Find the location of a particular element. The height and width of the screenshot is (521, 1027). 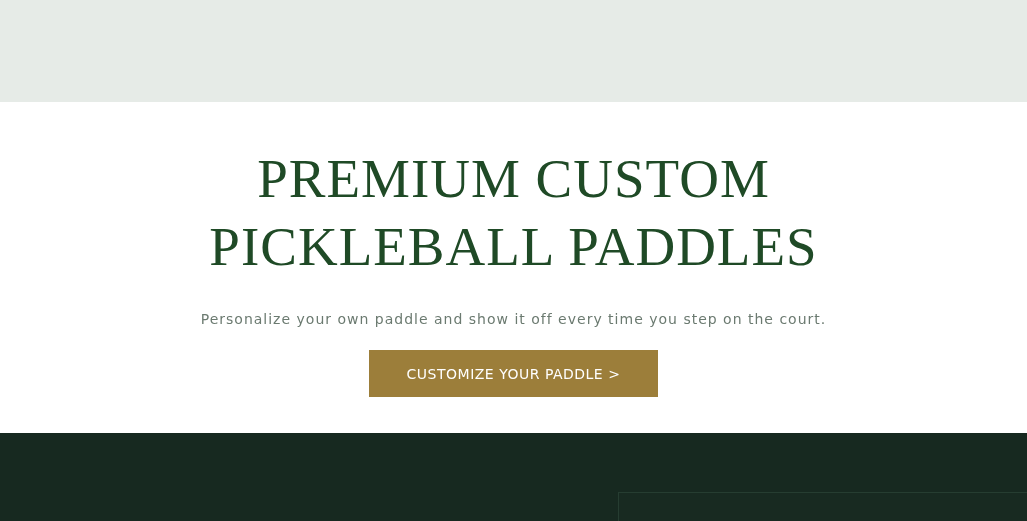

customize-paddle-button: CUSTOMIZE YOUR PADDLE > is located at coordinates (513, 373).